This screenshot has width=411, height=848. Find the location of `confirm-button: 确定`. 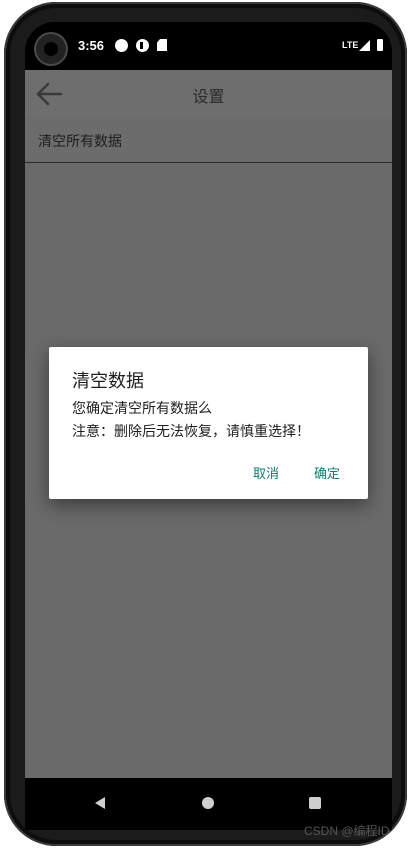

confirm-button: 确定 is located at coordinates (327, 472).